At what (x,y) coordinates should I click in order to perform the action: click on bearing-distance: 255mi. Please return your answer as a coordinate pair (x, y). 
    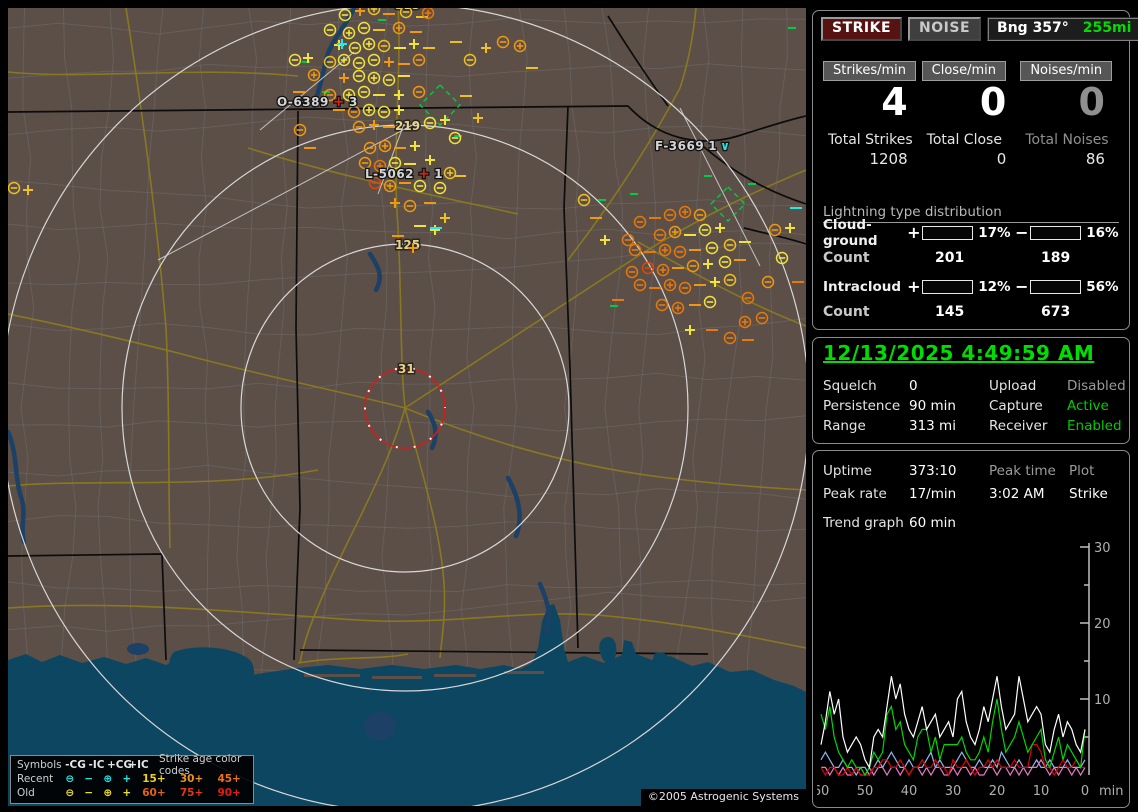
    Looking at the image, I should click on (1107, 28).